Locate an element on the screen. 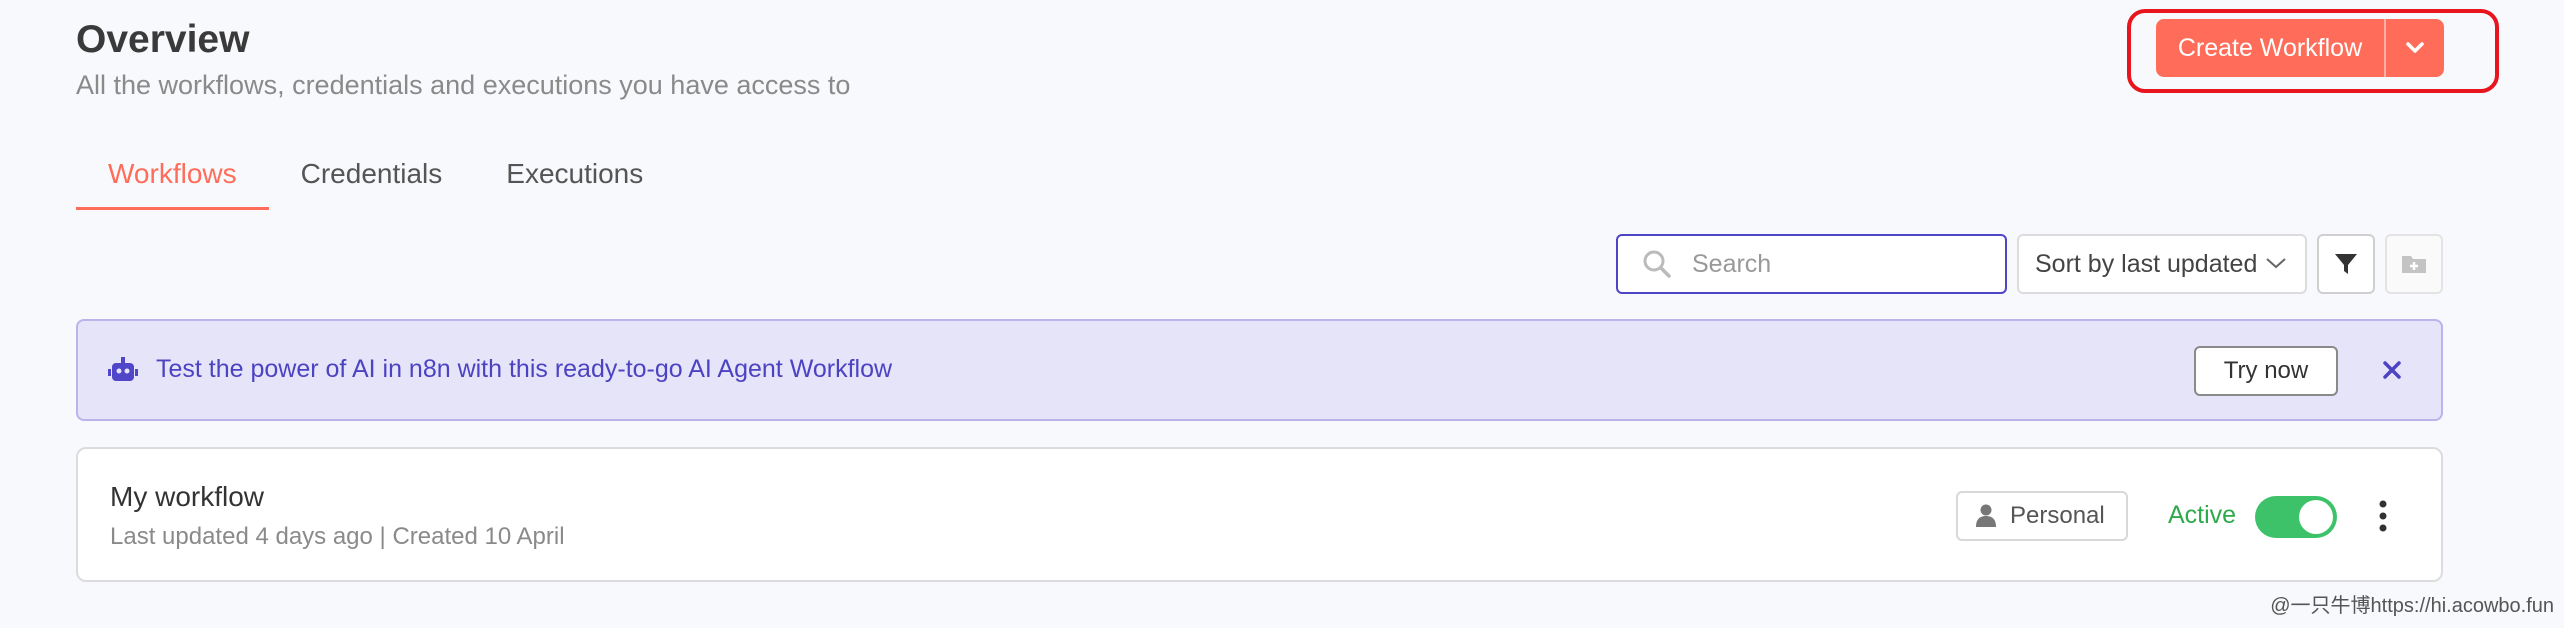 Image resolution: width=2564 pixels, height=628 pixels. owner-badge: Personal is located at coordinates (2042, 516).